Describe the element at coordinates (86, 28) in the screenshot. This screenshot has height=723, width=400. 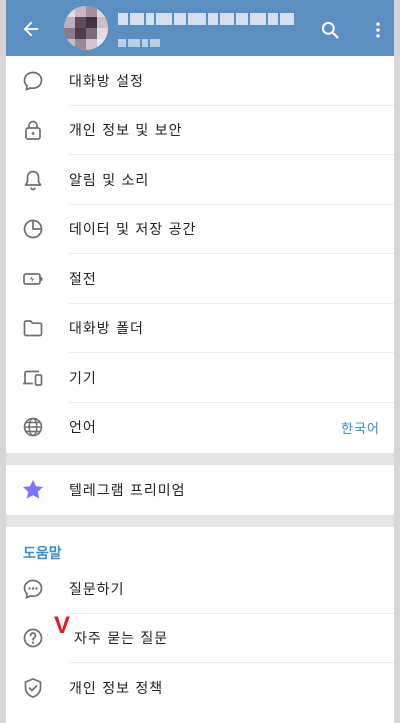
I see `avatar` at that location.